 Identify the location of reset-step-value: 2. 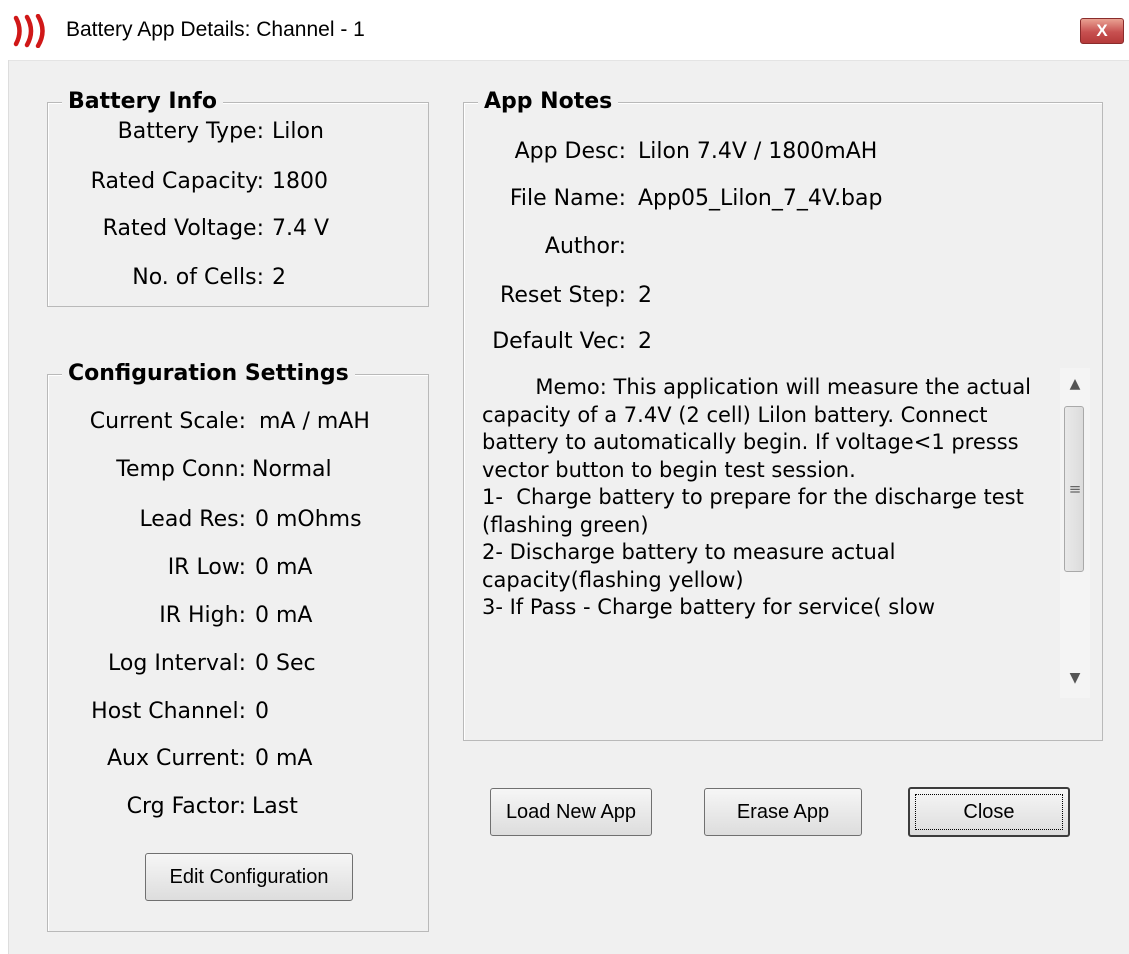
(645, 295).